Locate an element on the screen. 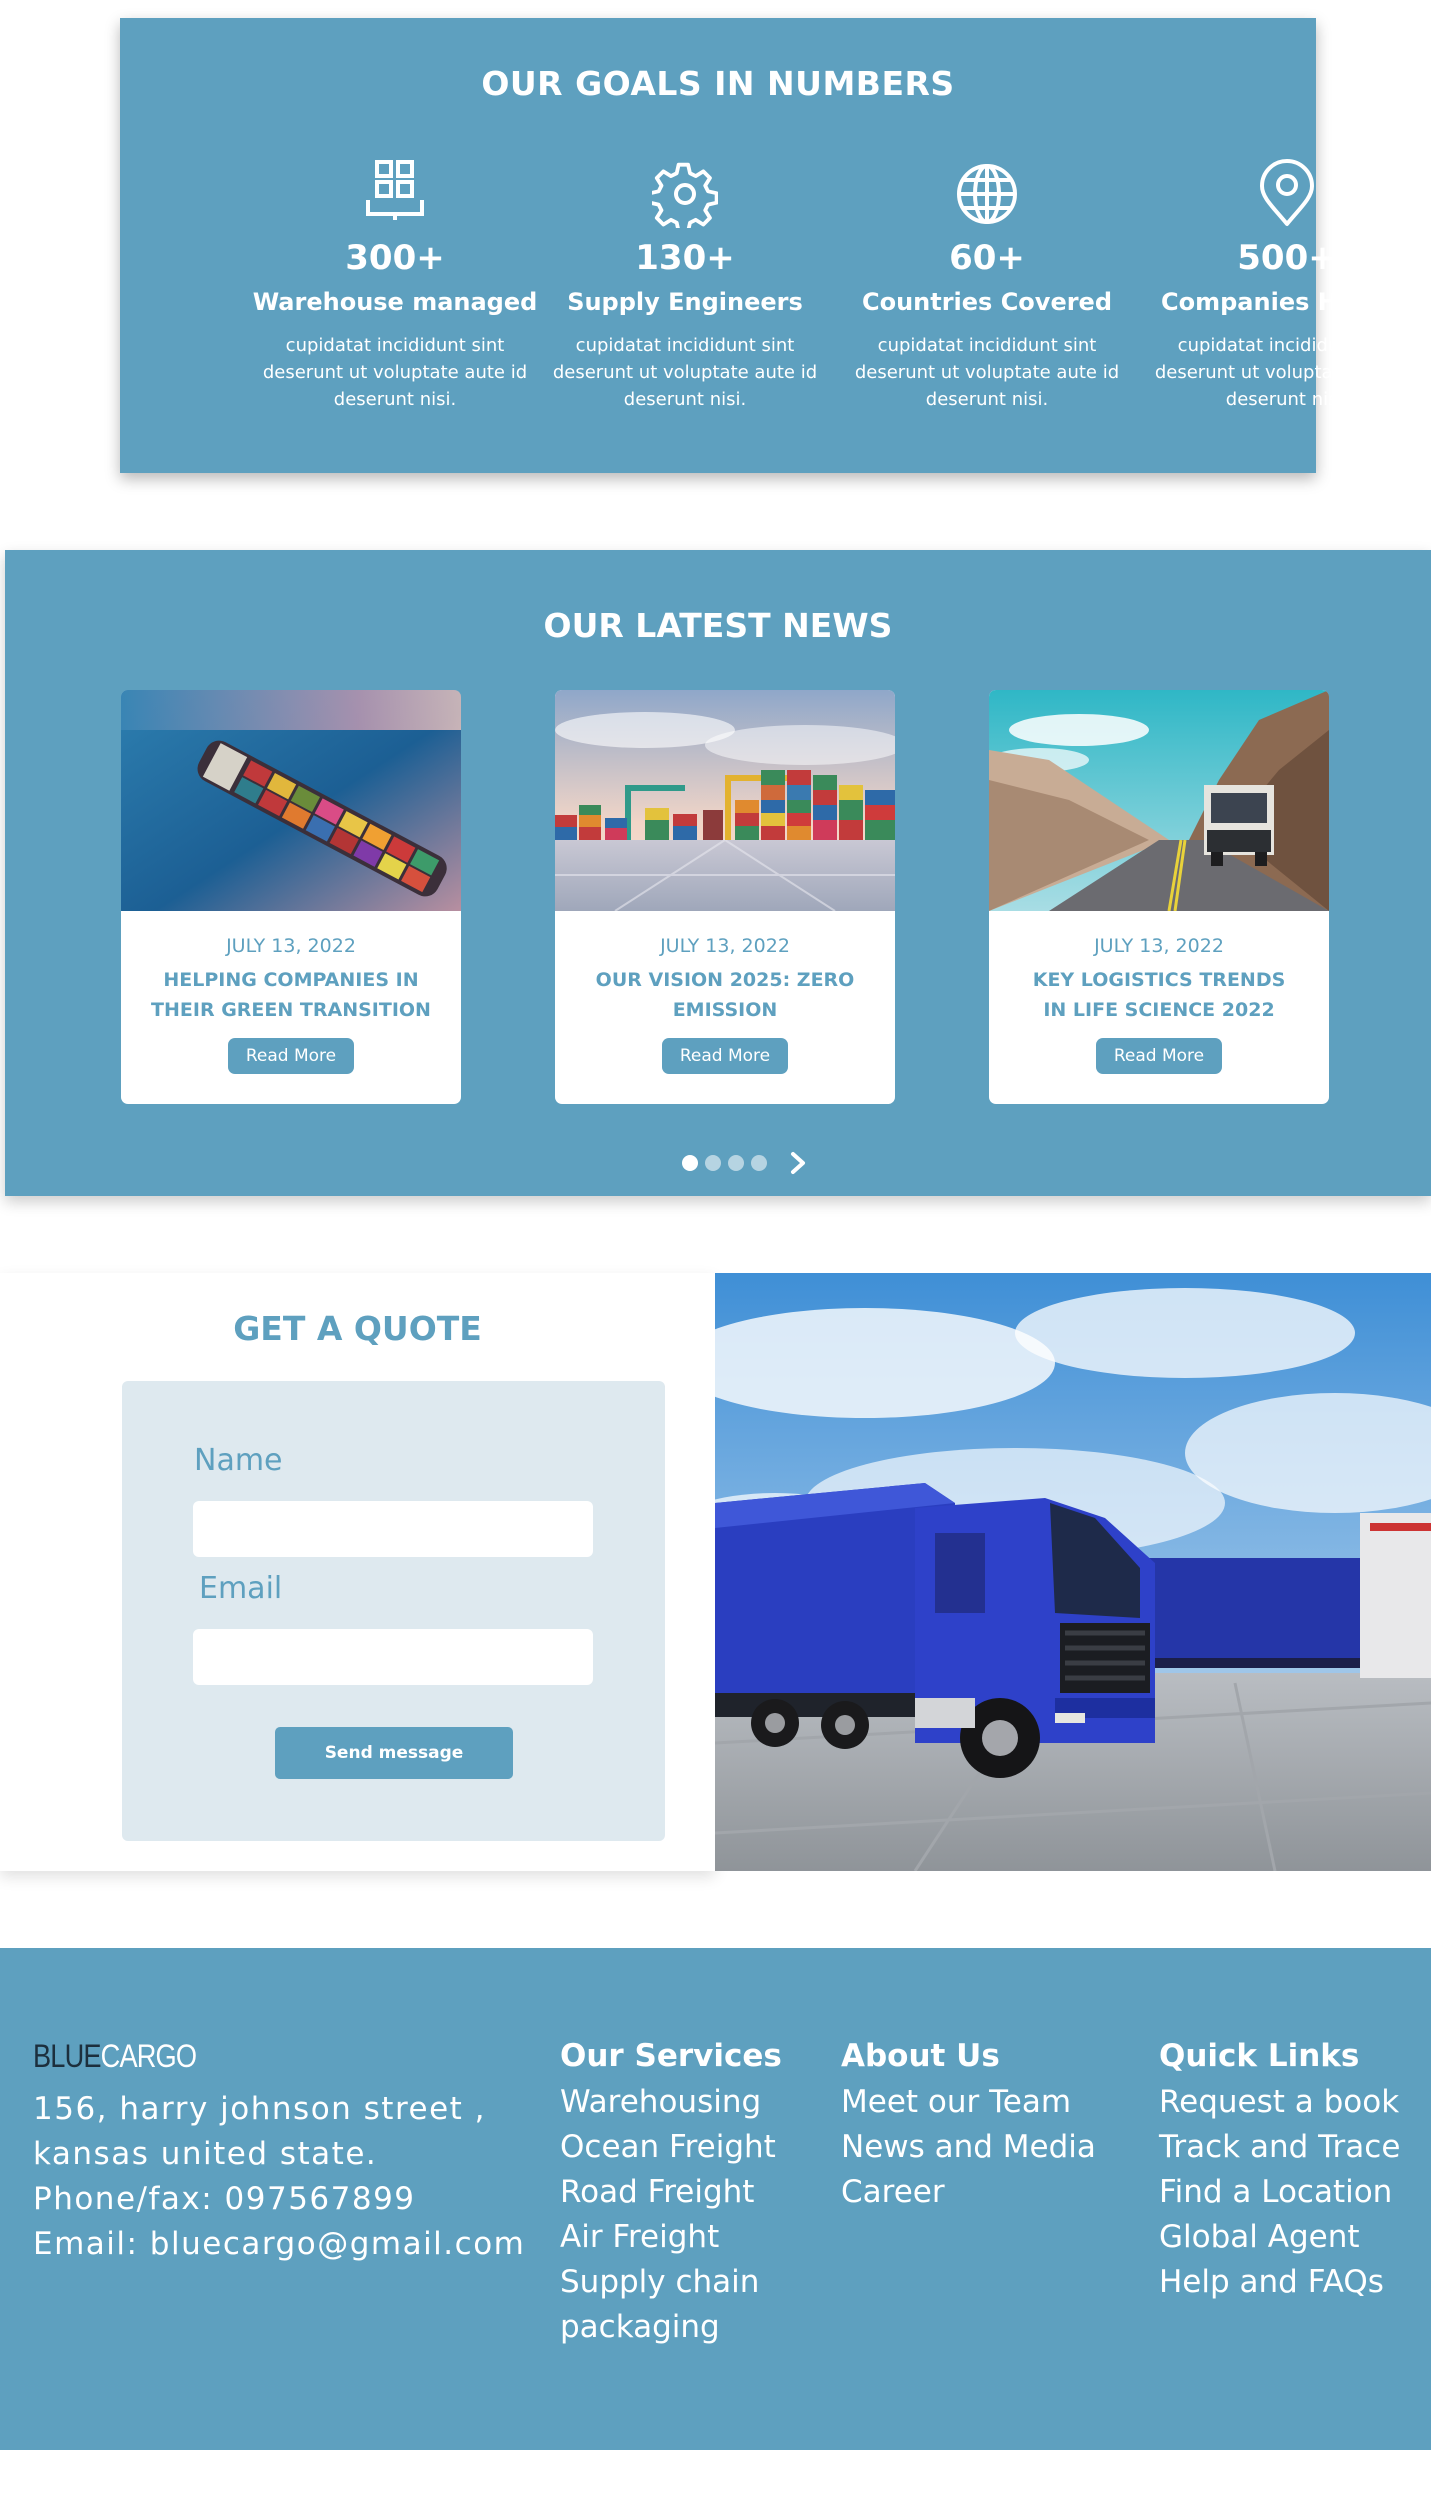 The width and height of the screenshot is (1431, 2510). email-text: Email: bluecargo@gmail.com is located at coordinates (279, 2244).